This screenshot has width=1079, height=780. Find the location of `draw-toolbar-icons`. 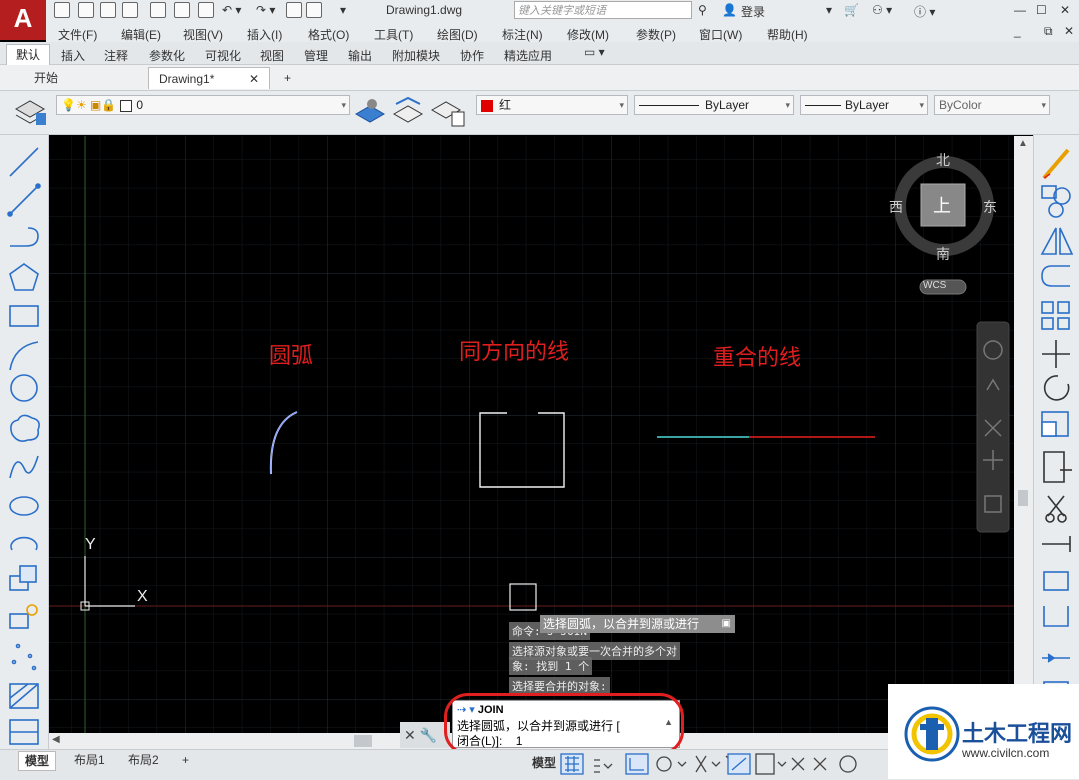

draw-toolbar-icons is located at coordinates (24, 446).